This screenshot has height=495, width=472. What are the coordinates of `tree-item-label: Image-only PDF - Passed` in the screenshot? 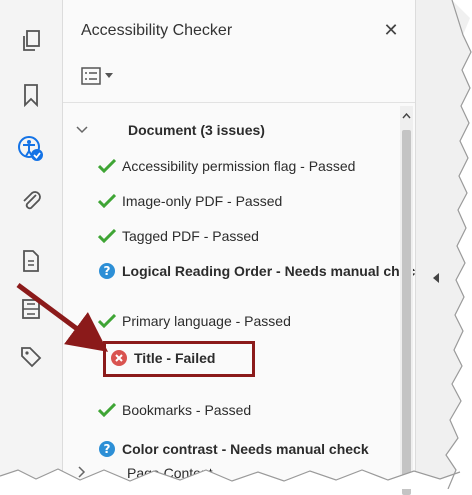 It's located at (202, 201).